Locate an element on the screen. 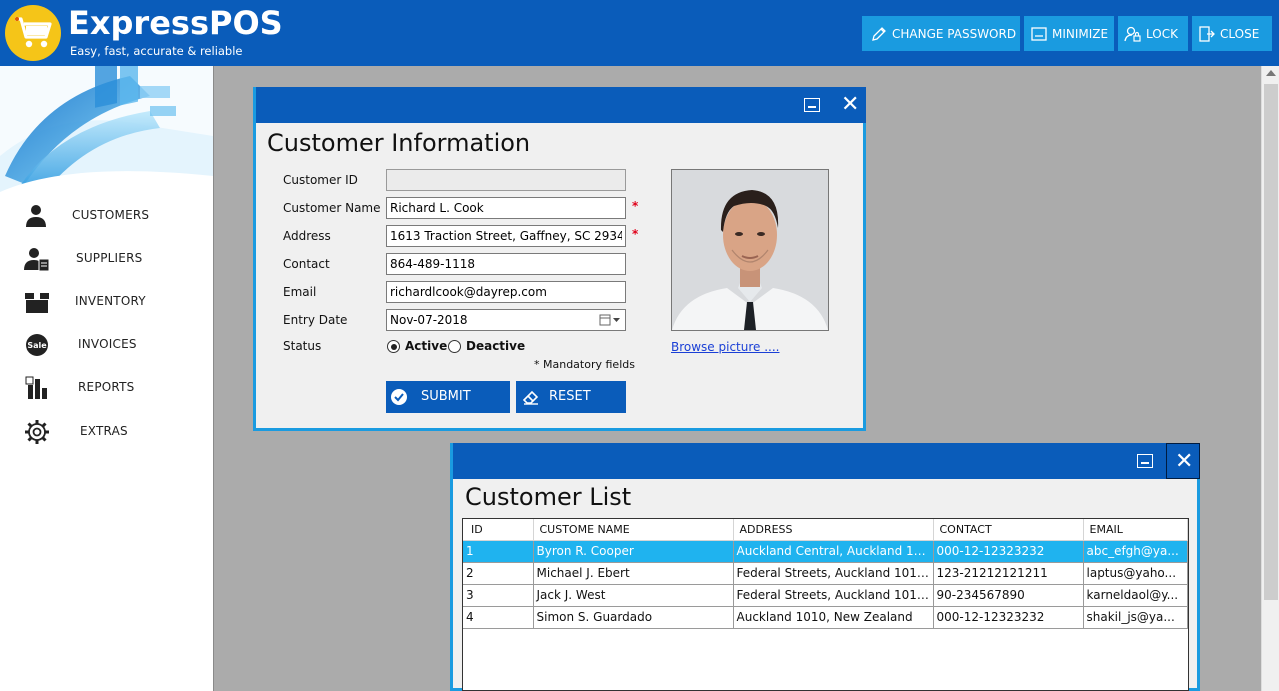  check-circle-icon is located at coordinates (399, 397).